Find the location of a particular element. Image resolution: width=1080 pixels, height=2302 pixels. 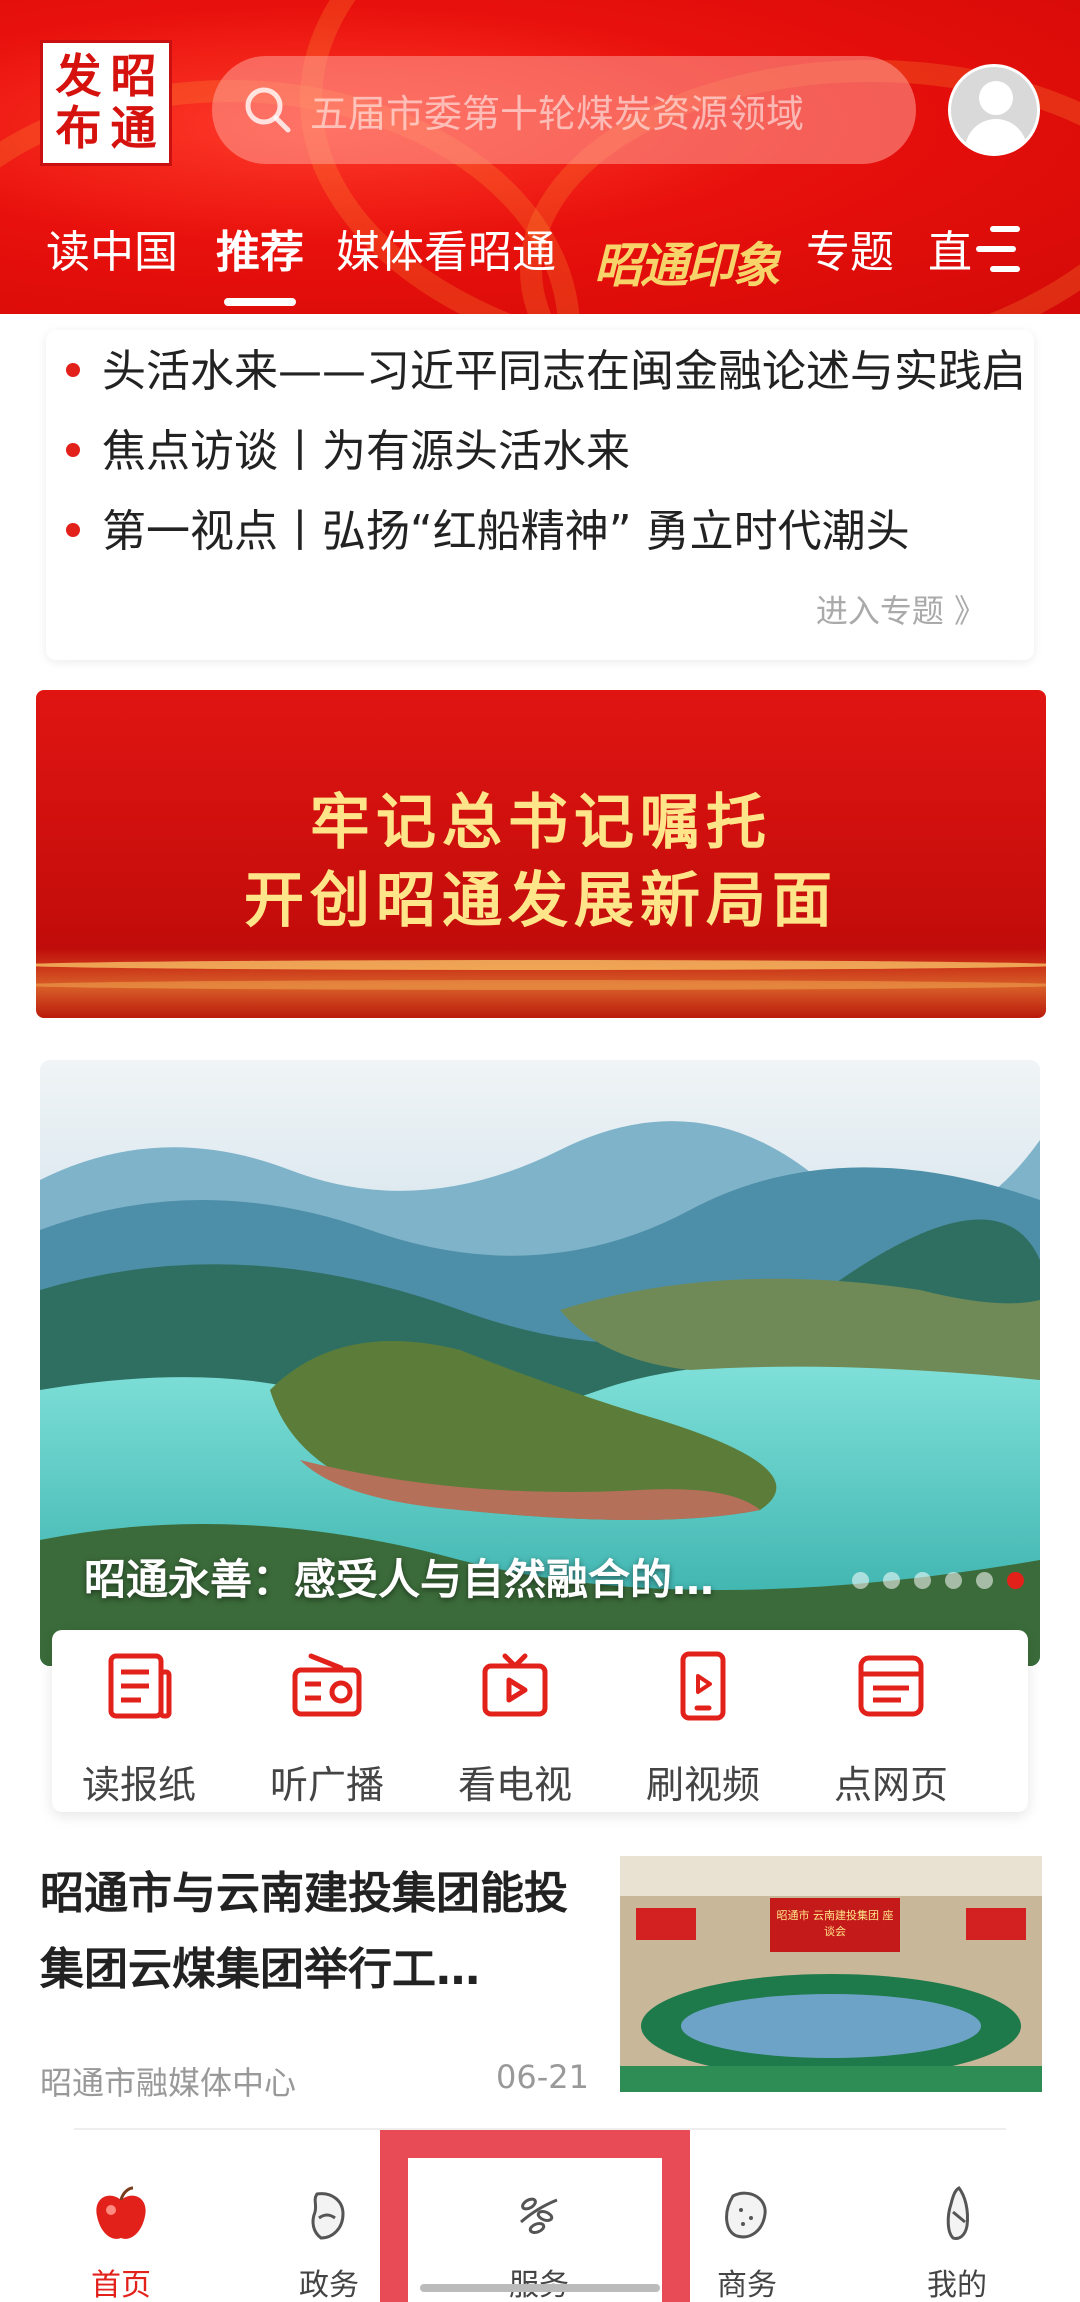

enter-topic-link: 进入专题 》 is located at coordinates (901, 609).